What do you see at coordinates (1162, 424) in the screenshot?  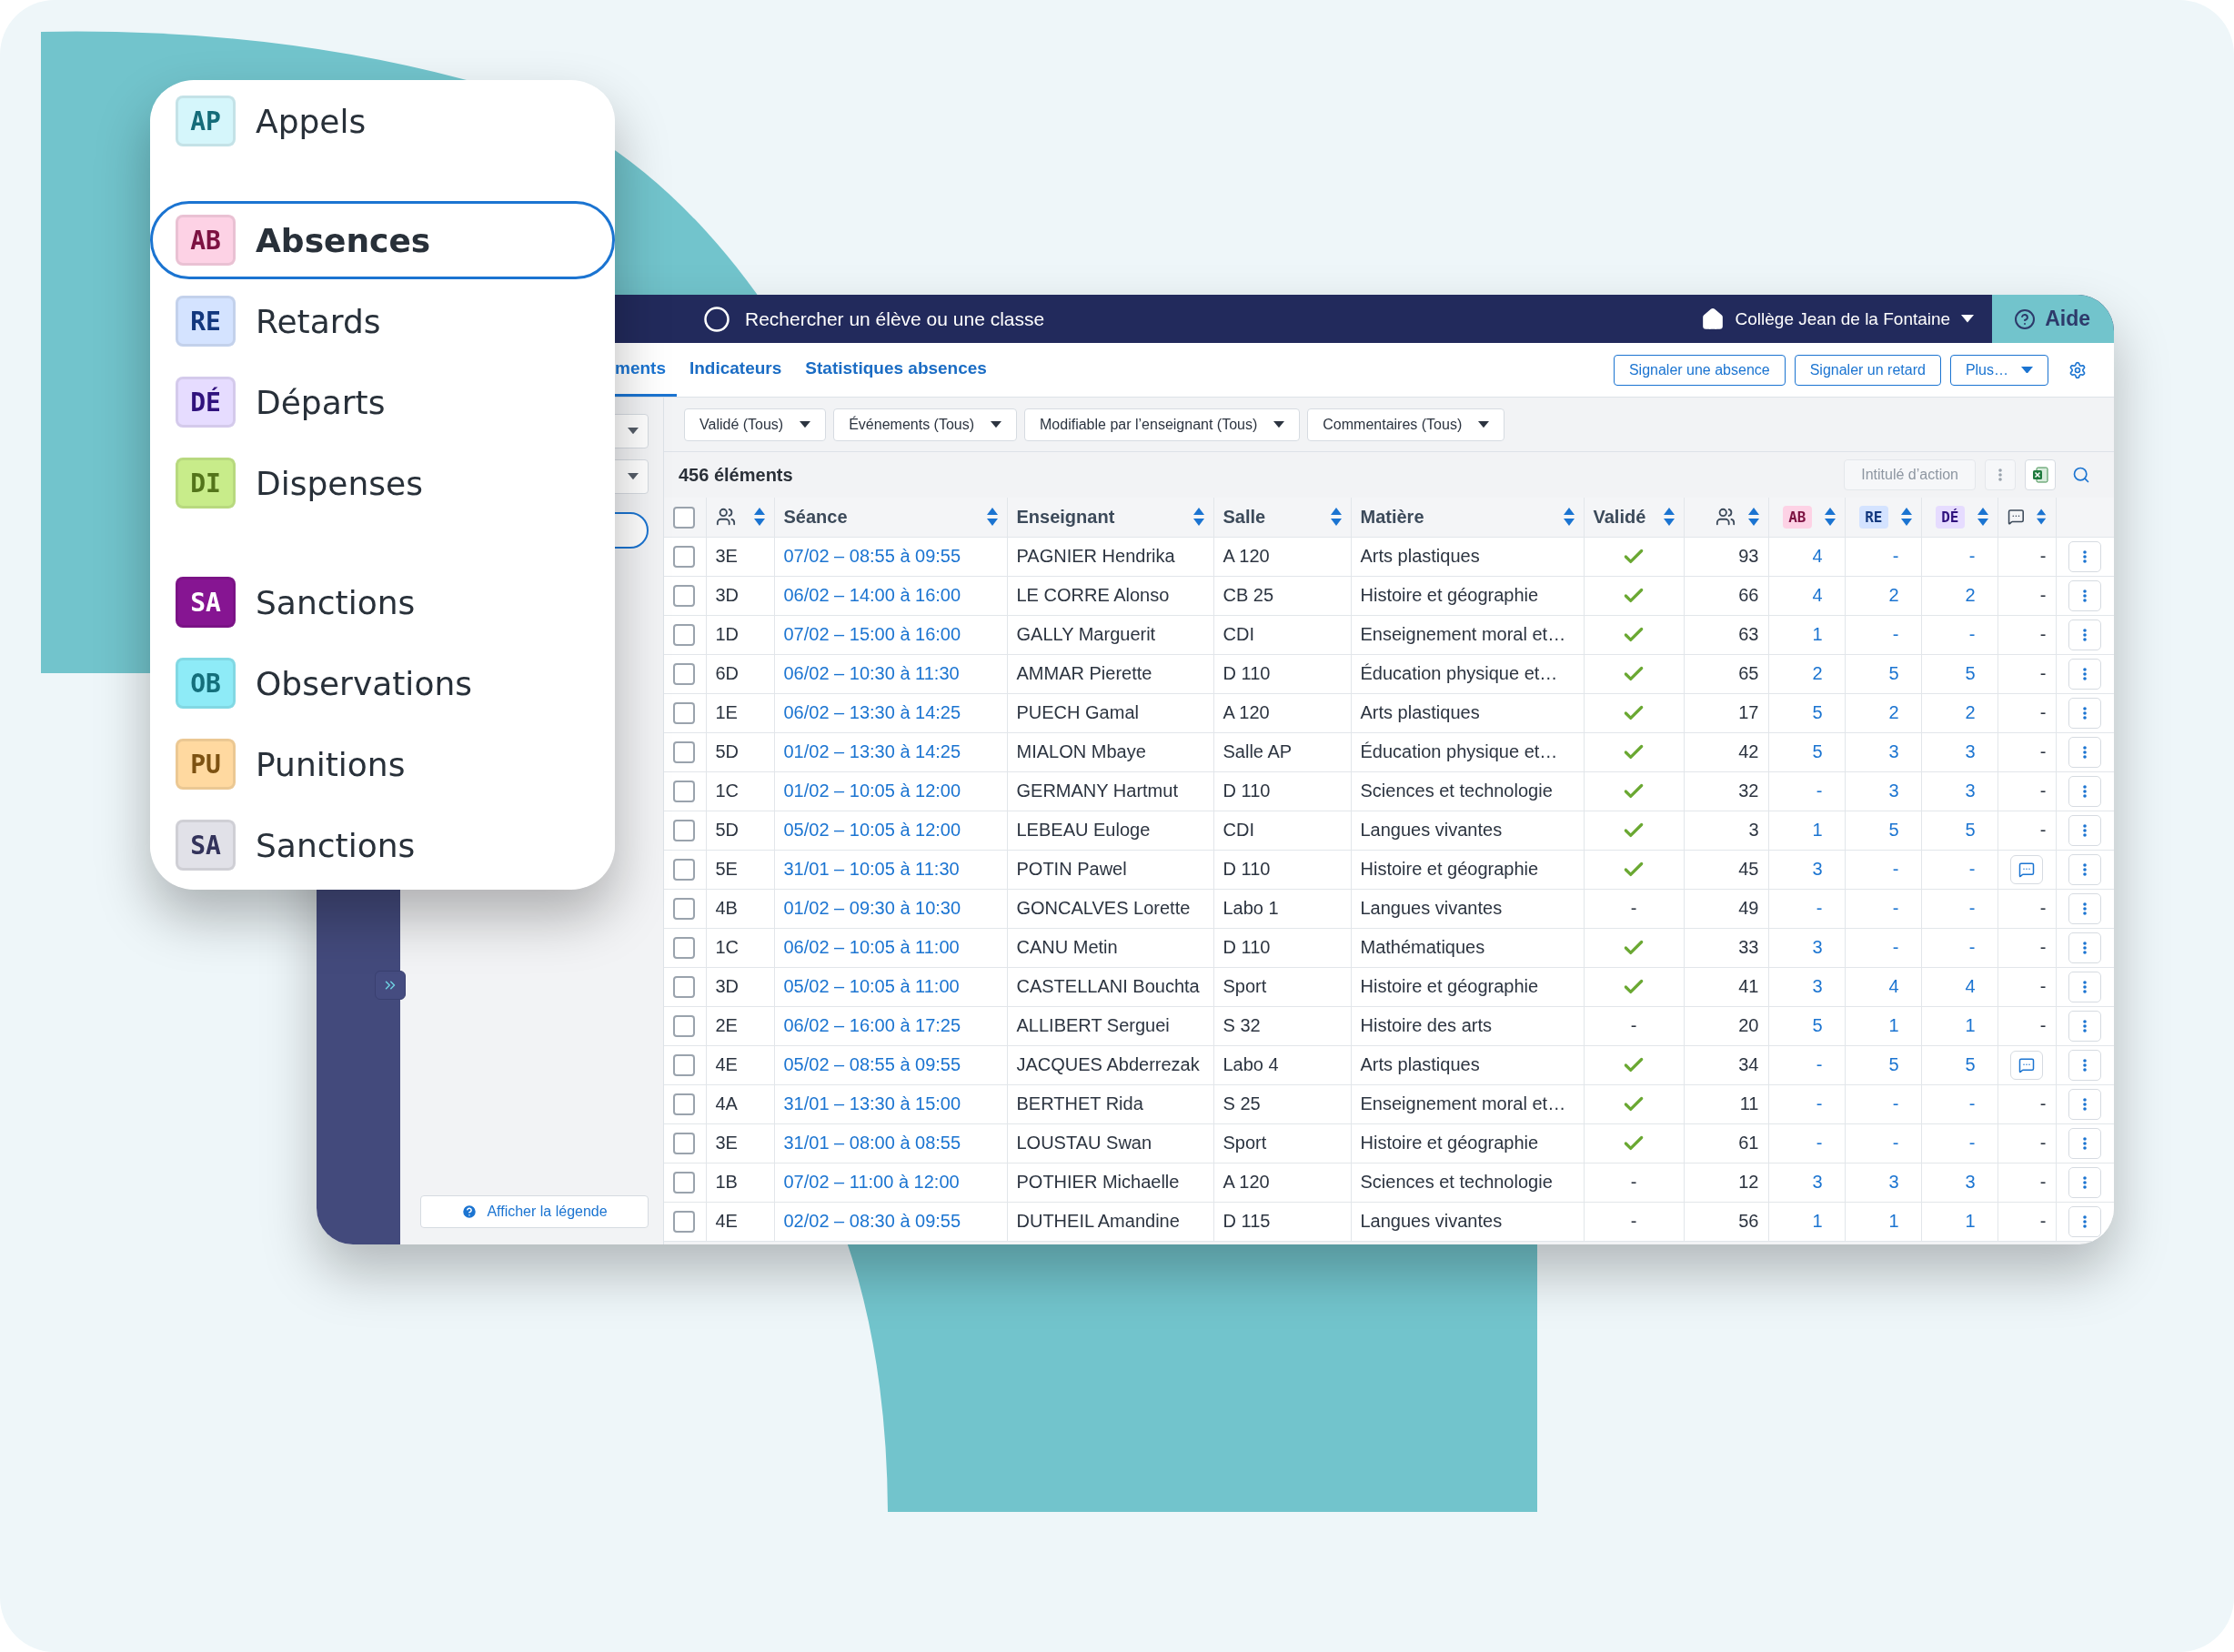 I see `filter-dropdown: Modifiable par l’enseignant (Tous)` at bounding box center [1162, 424].